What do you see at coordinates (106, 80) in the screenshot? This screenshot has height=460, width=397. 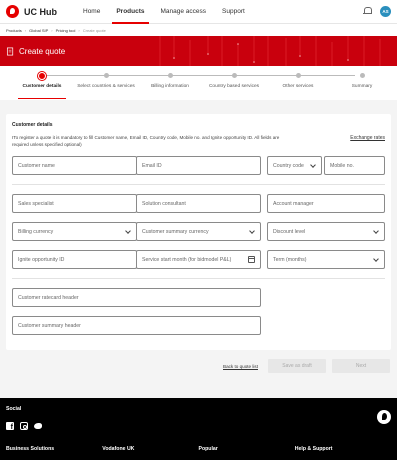 I see `step-select-countries: Select countries & services` at bounding box center [106, 80].